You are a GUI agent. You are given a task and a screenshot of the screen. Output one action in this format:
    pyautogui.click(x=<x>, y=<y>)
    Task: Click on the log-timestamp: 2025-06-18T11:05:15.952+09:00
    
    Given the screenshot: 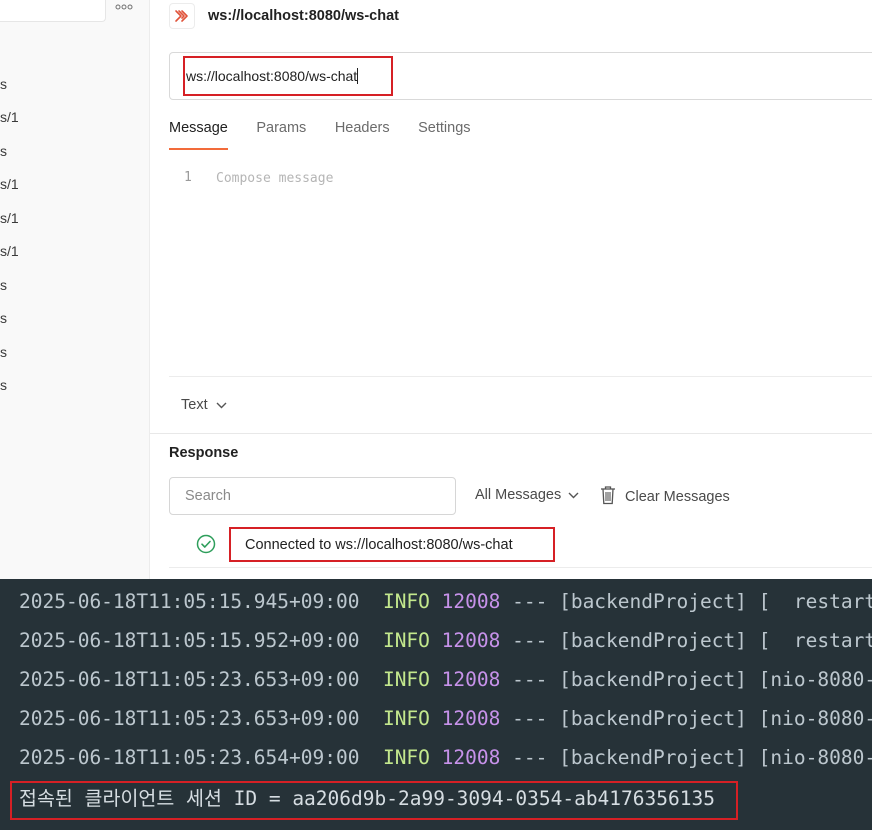 What is the action you would take?
    pyautogui.click(x=189, y=640)
    